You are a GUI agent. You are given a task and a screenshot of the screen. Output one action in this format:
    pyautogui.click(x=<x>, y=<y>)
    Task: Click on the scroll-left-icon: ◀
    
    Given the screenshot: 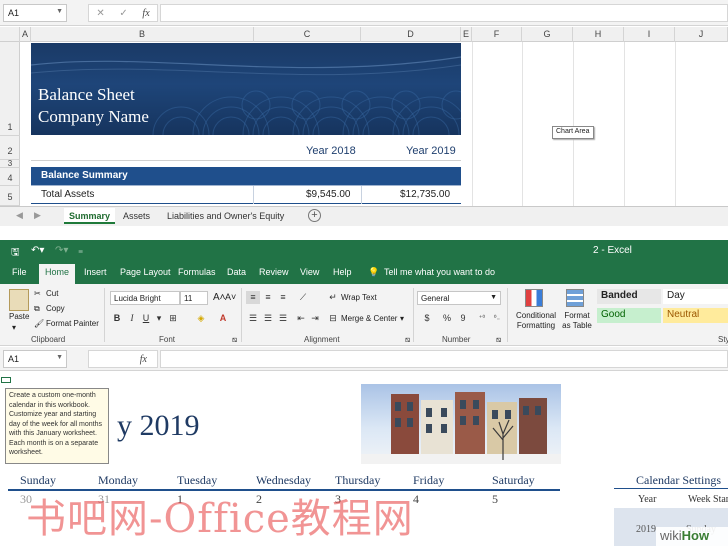 What is the action you would take?
    pyautogui.click(x=19, y=215)
    